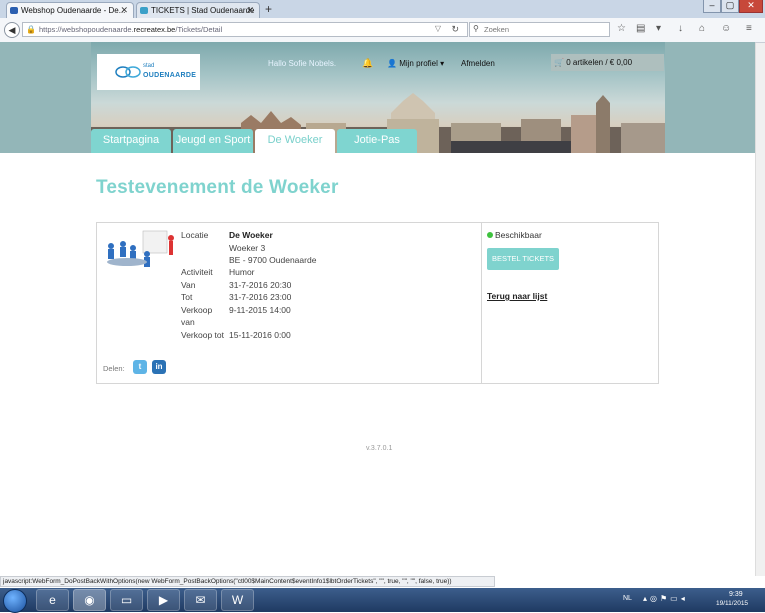 The height and width of the screenshot is (613, 765). I want to click on reading-list-icon: ▤, so click(640, 28).